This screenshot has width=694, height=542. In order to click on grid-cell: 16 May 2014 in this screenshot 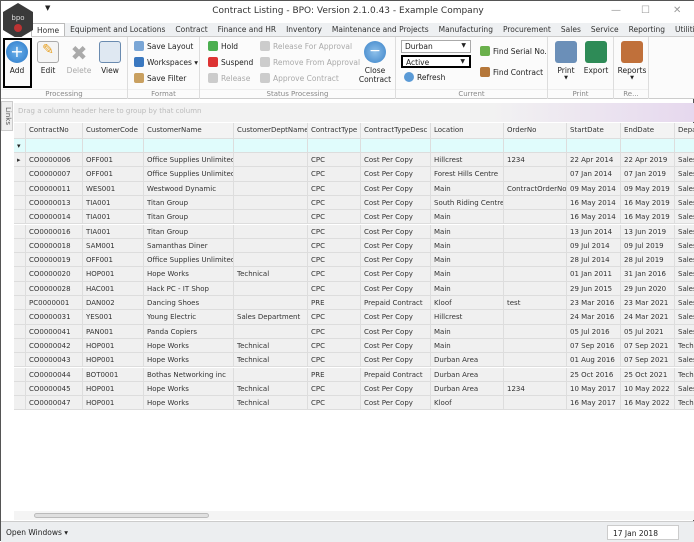, I will do `click(594, 203)`.